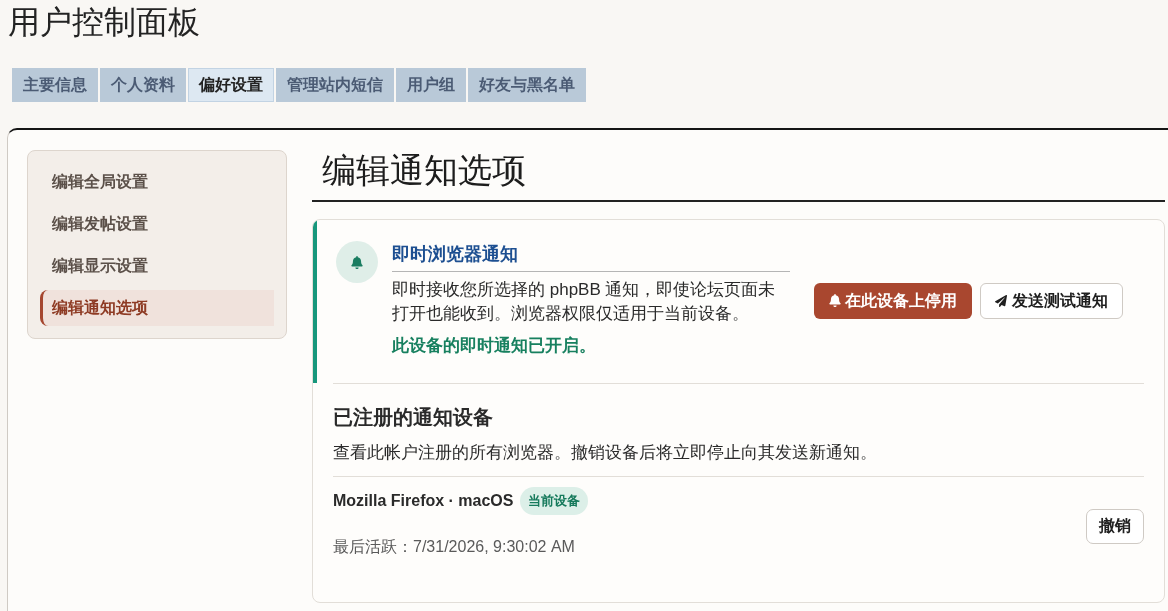  Describe the element at coordinates (584, 302) in the screenshot. I see `push-description: 即时接收您所选择的 phpBB 通知，即使论坛页面未打开也能收到。浏览器权限仅适用于当前设备。` at that location.